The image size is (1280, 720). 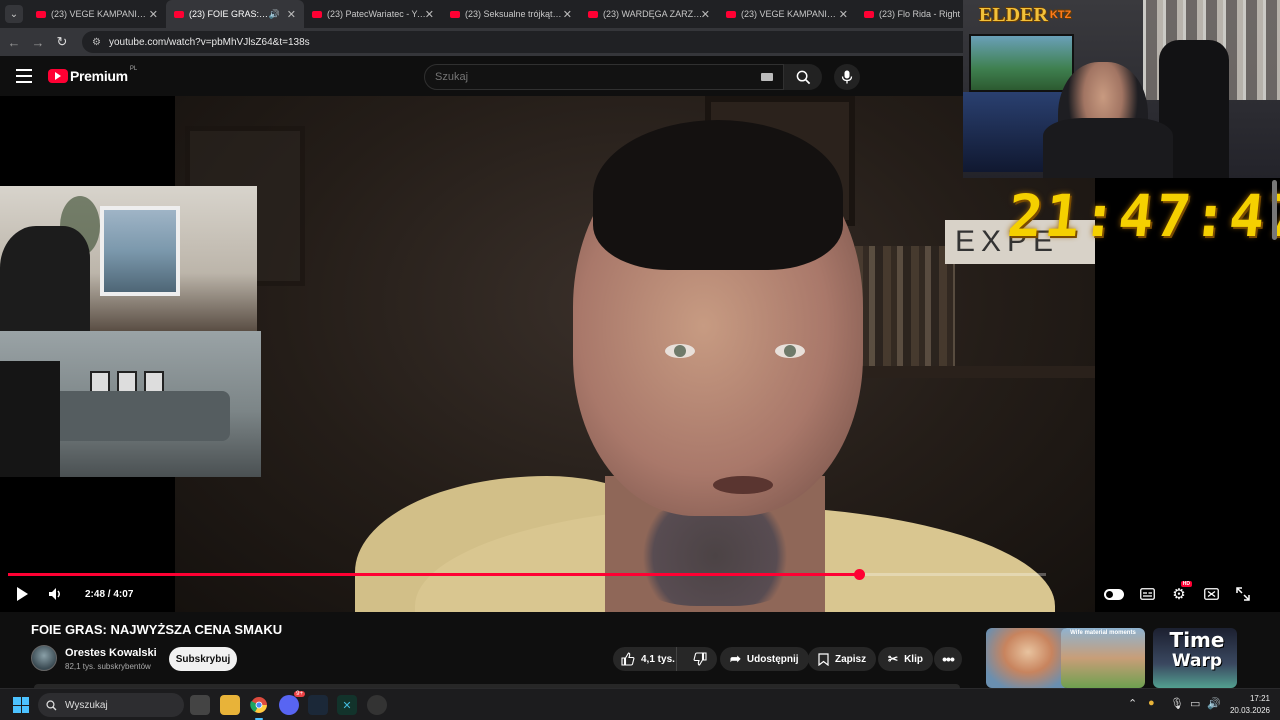 What do you see at coordinates (21, 705) in the screenshot?
I see `windows-start-icon` at bounding box center [21, 705].